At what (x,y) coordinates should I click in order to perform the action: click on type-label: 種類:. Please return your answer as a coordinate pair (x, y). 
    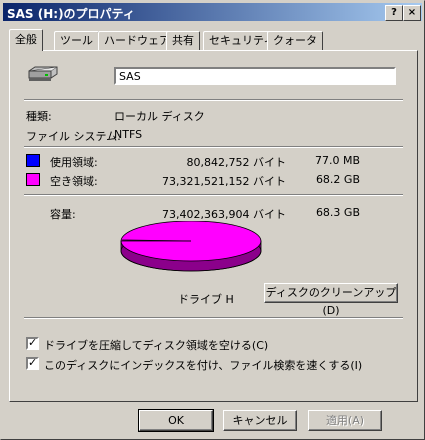
    Looking at the image, I should click on (39, 116).